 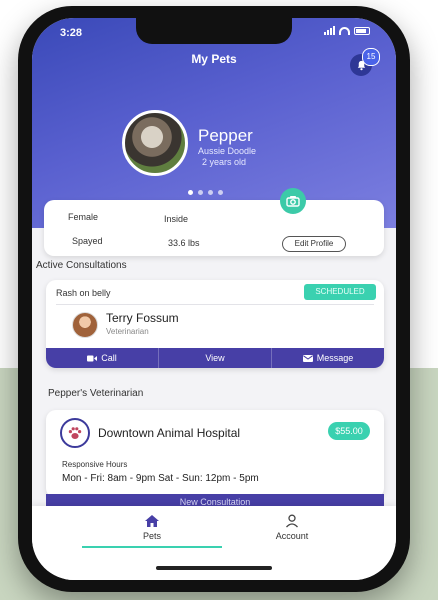 What do you see at coordinates (225, 135) in the screenshot?
I see `pet-name: Pepper` at bounding box center [225, 135].